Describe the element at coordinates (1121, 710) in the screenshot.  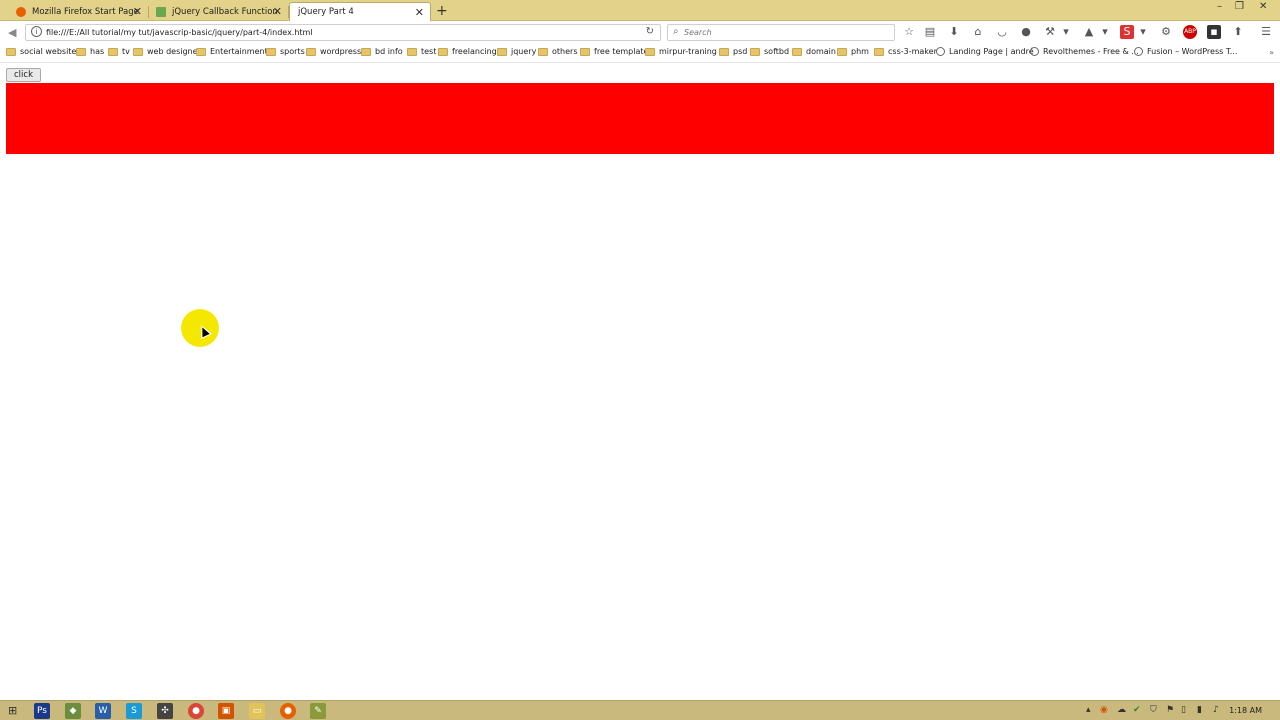
I see `tray-cloud-icon: ☁` at that location.